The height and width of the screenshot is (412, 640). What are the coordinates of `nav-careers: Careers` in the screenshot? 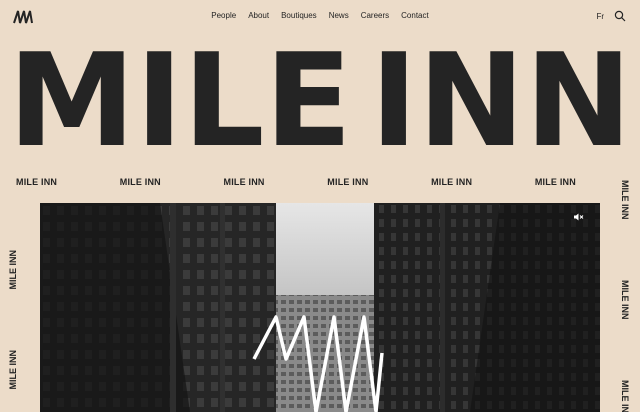 It's located at (375, 15).